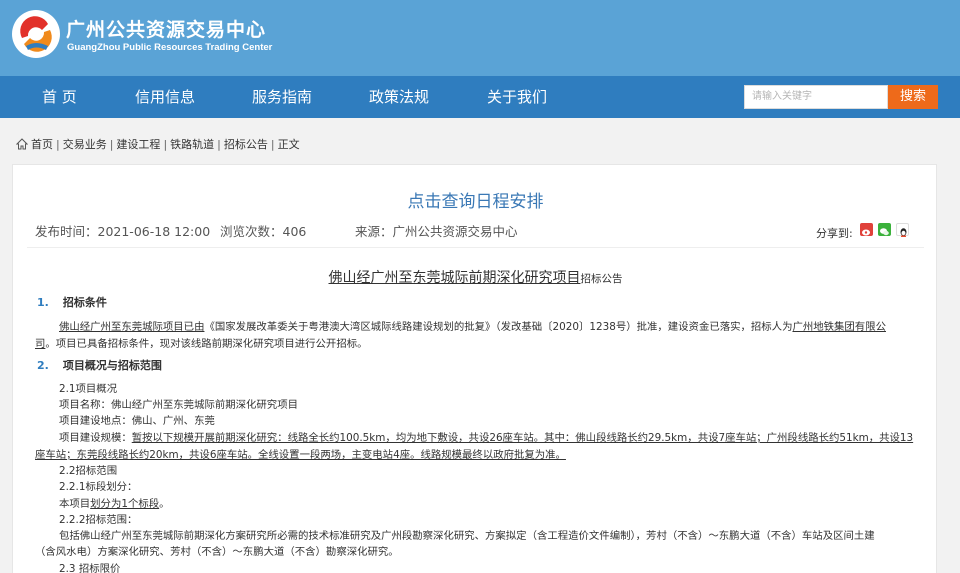 The height and width of the screenshot is (573, 960). I want to click on subsection-2-3: 2.3 招标限价, so click(90, 568).